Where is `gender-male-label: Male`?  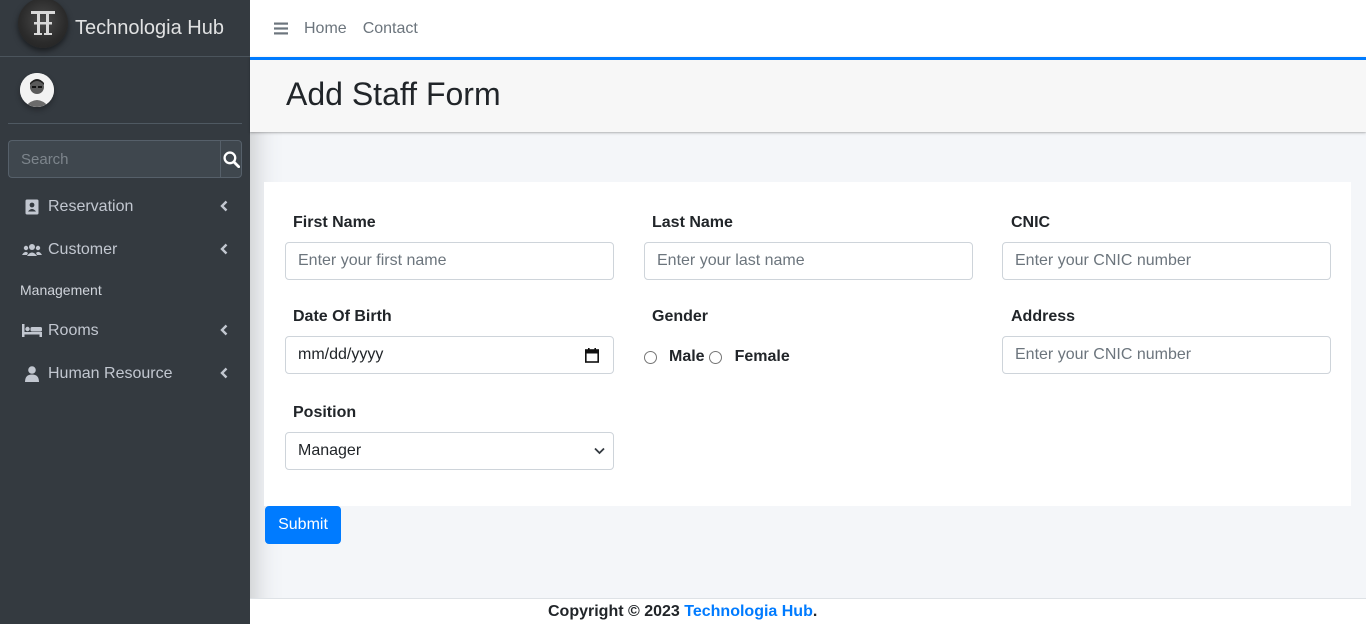 gender-male-label: Male is located at coordinates (687, 356).